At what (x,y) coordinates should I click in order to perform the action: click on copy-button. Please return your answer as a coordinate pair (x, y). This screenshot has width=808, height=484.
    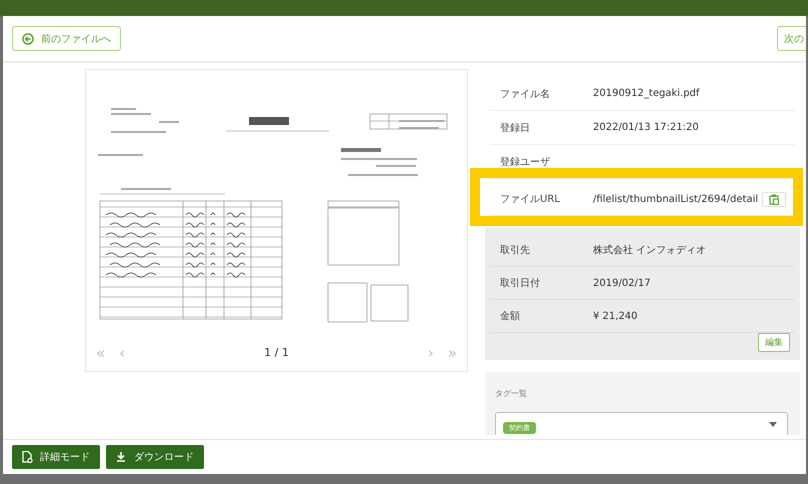
    Looking at the image, I should click on (774, 199).